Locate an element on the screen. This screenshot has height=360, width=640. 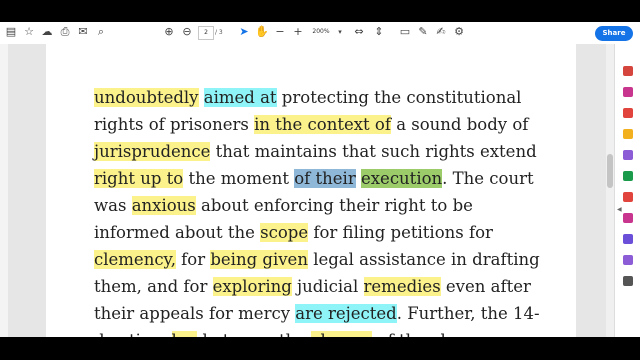
collapse-arrow-icon: ◀ is located at coordinates (619, 209).